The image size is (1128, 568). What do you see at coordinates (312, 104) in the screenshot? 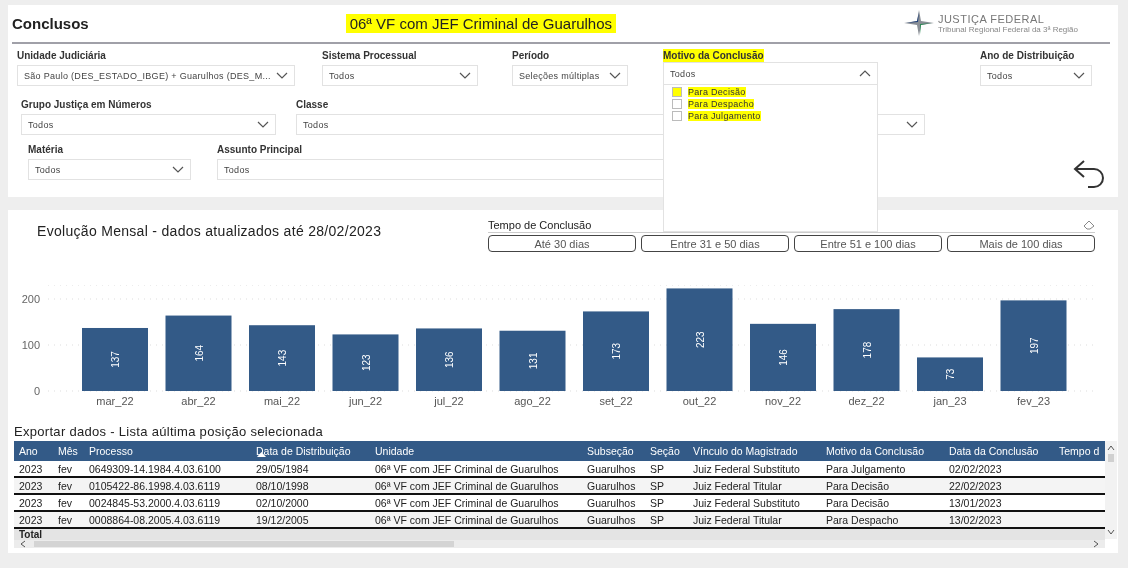
I see `filter-label: Classe` at bounding box center [312, 104].